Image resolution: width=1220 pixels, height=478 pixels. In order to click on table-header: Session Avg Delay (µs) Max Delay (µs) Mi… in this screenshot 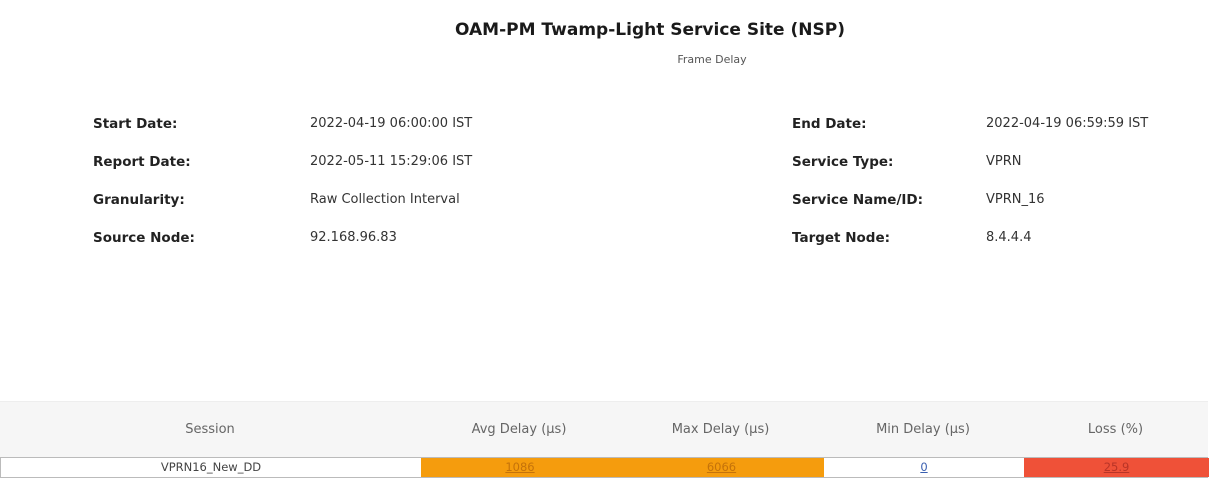, I will do `click(604, 429)`.